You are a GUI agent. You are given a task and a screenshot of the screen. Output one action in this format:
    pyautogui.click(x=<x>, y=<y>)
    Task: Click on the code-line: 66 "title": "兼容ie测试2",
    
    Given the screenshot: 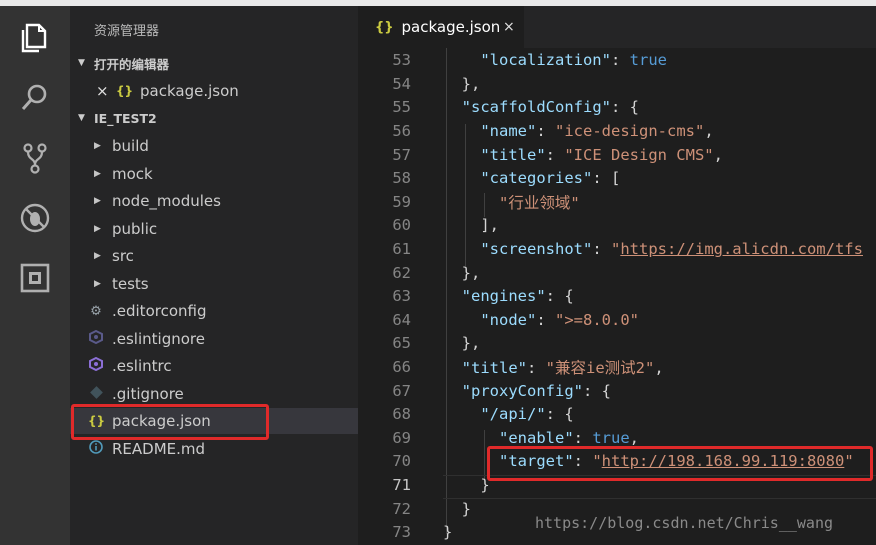 What is the action you would take?
    pyautogui.click(x=617, y=367)
    